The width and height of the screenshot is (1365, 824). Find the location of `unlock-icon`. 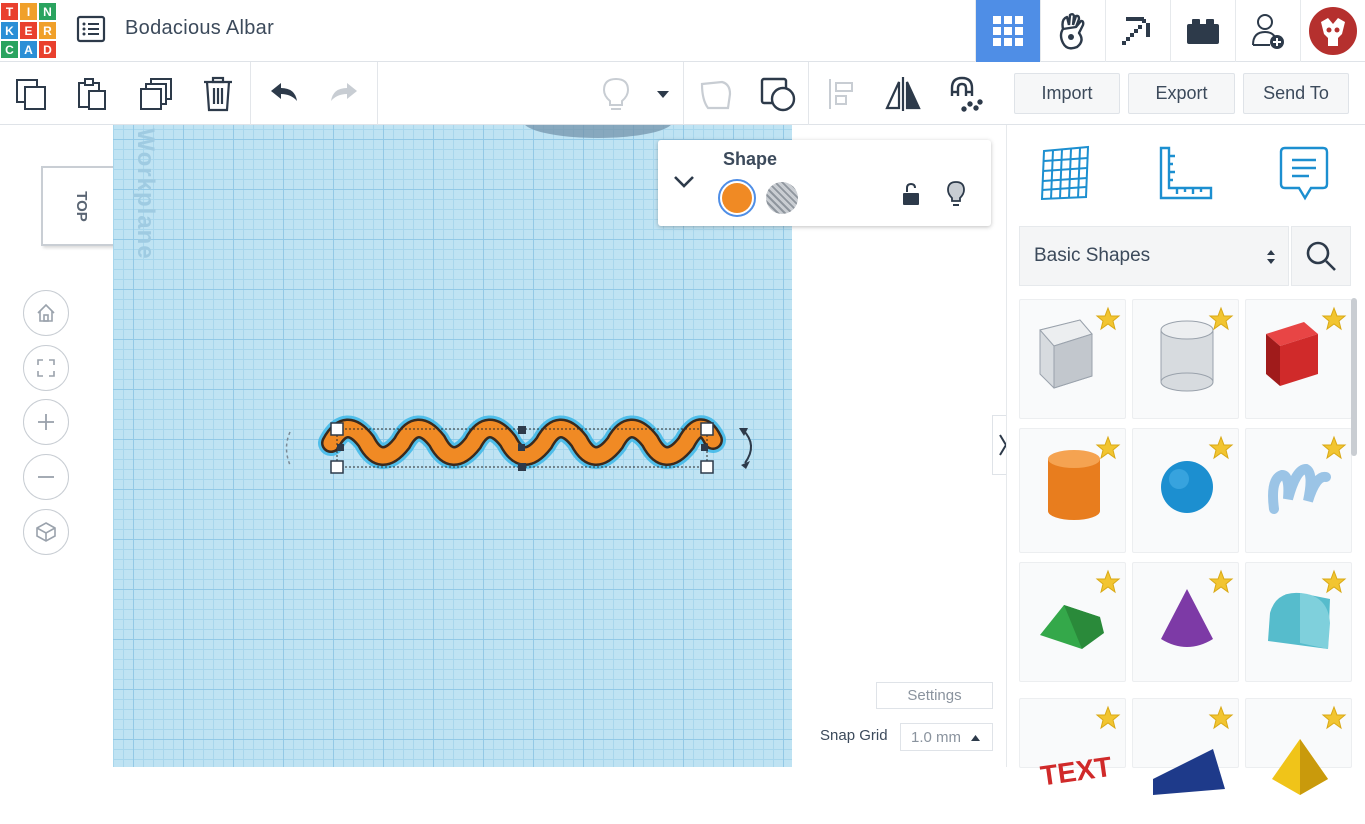

unlock-icon is located at coordinates (911, 196).